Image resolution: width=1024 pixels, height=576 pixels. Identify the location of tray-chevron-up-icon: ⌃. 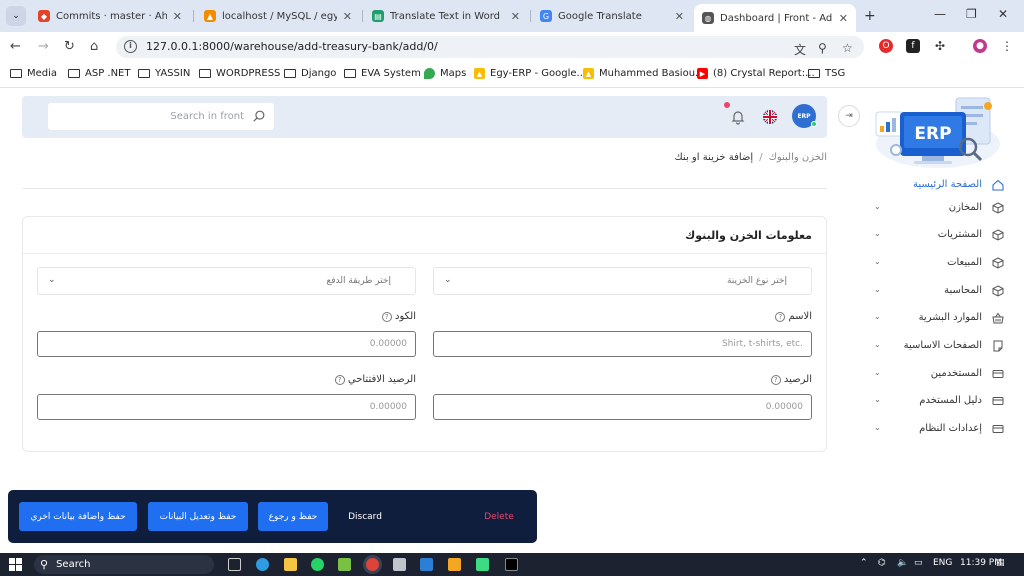
(864, 563).